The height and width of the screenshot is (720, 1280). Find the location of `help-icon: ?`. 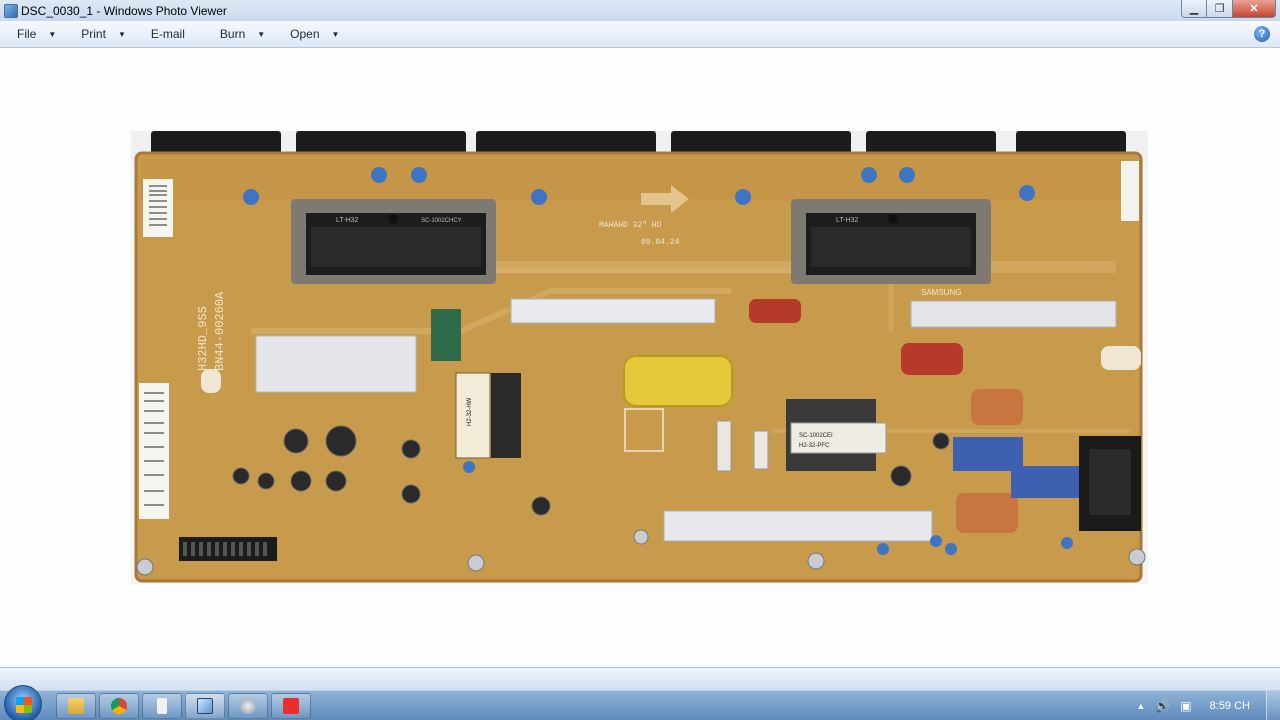

help-icon: ? is located at coordinates (1262, 34).